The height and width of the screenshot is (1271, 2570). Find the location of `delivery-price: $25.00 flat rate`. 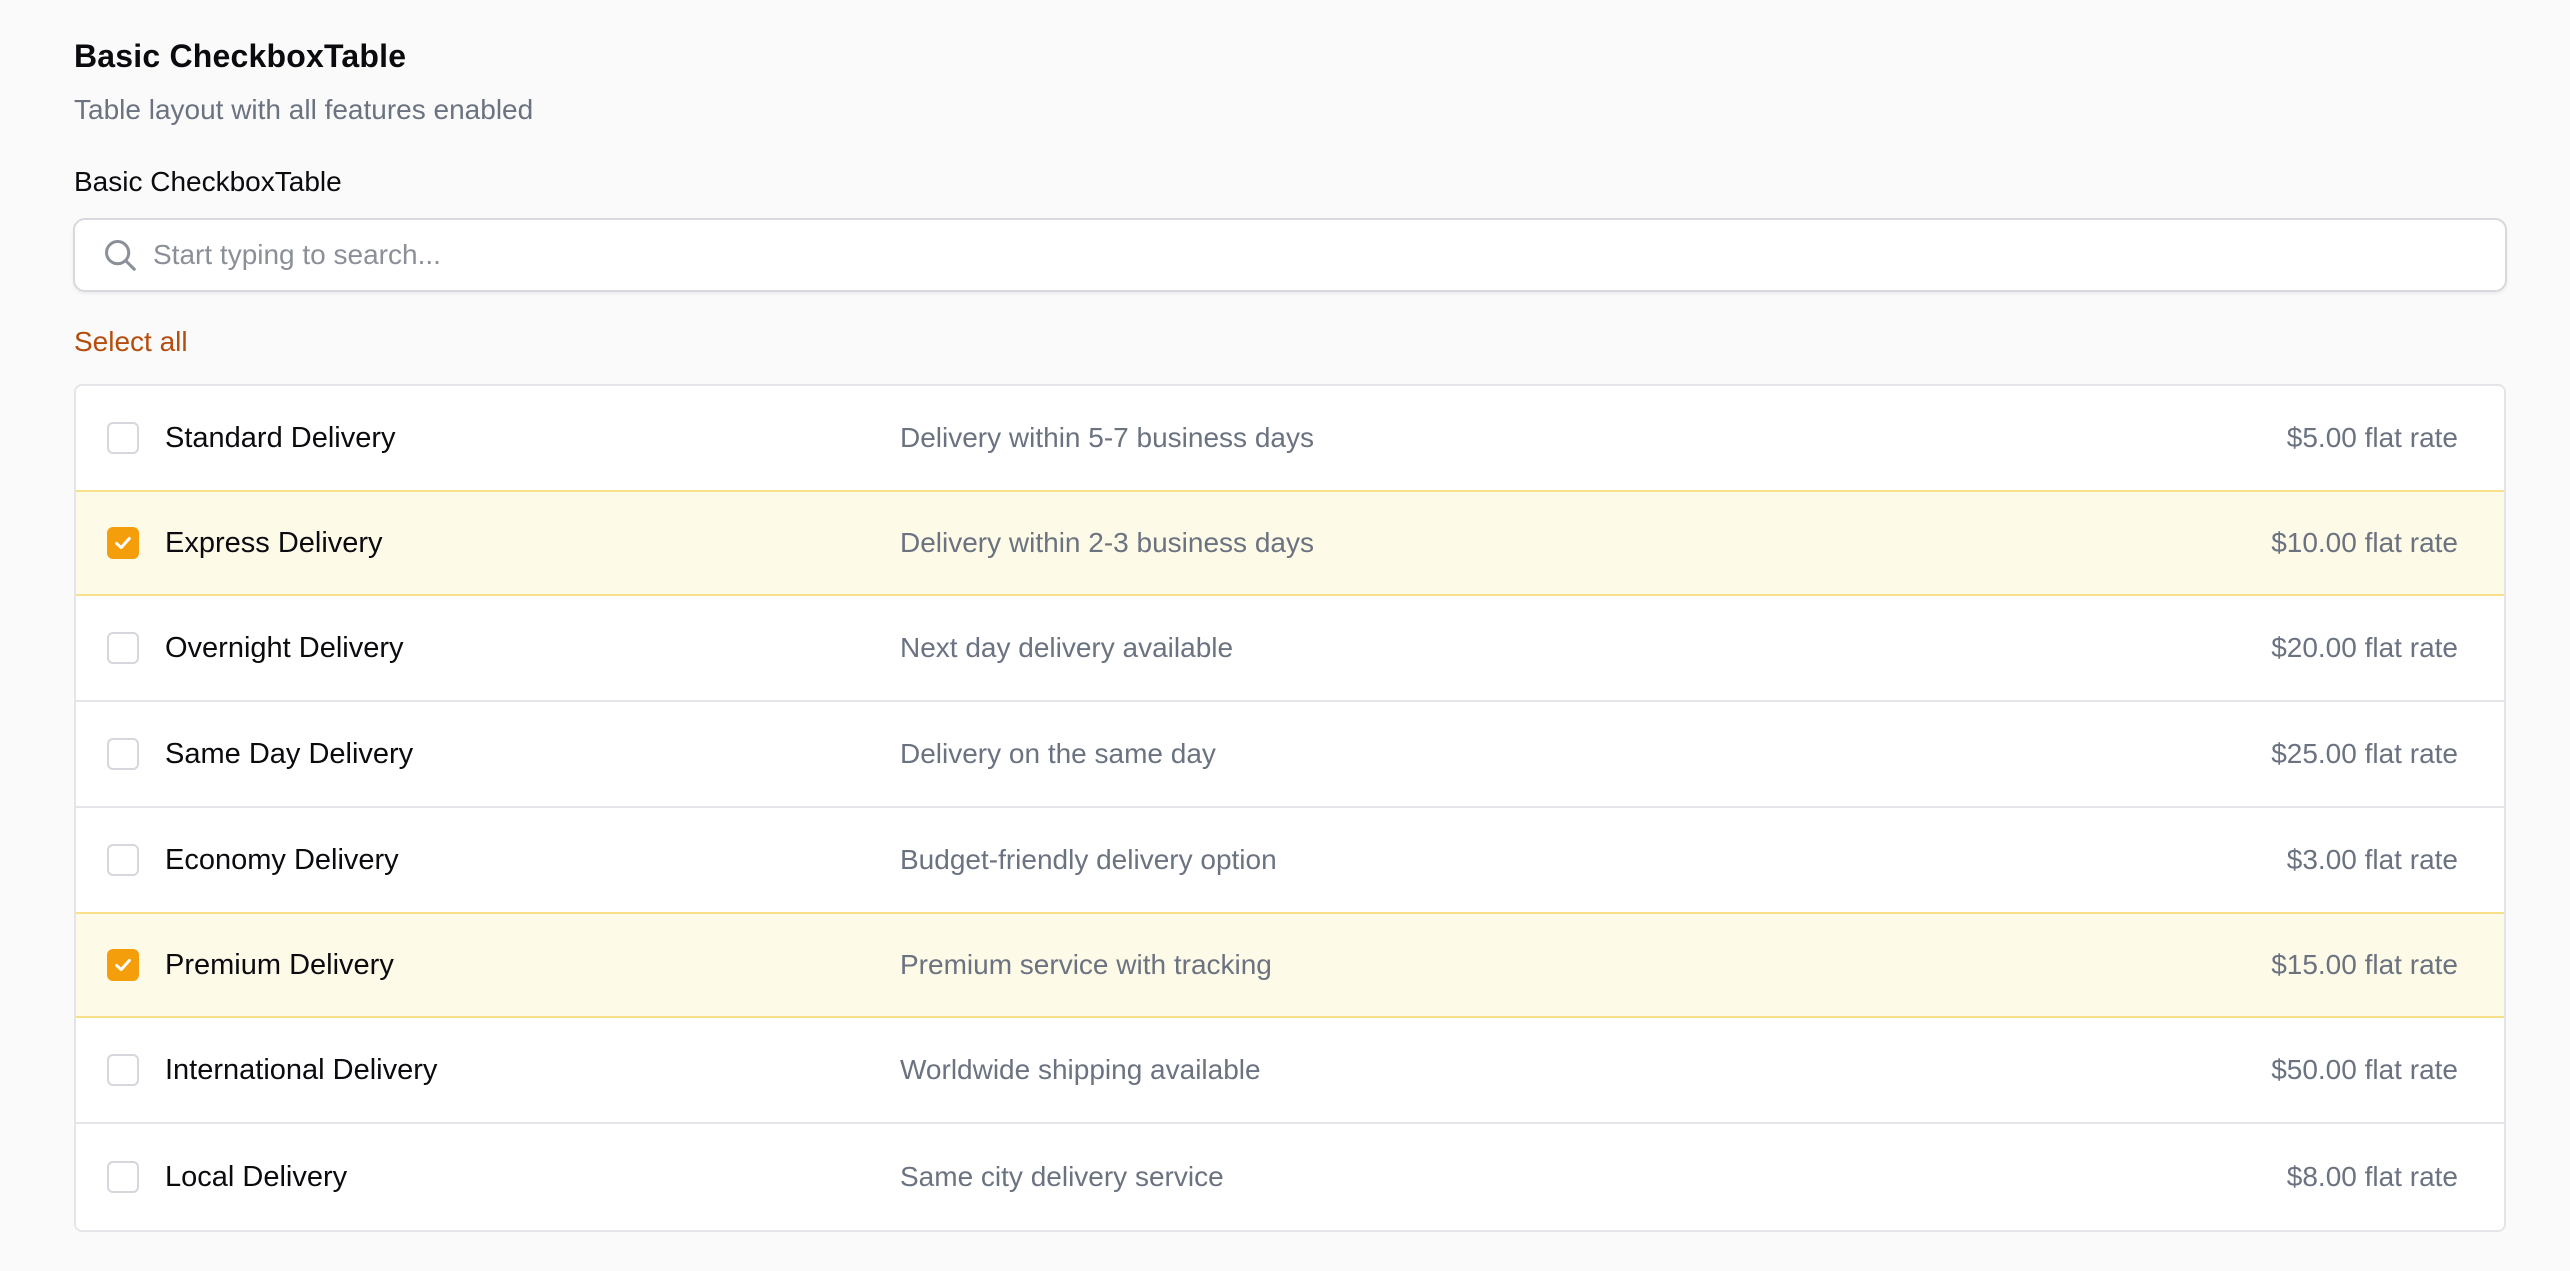

delivery-price: $25.00 flat rate is located at coordinates (2364, 753).